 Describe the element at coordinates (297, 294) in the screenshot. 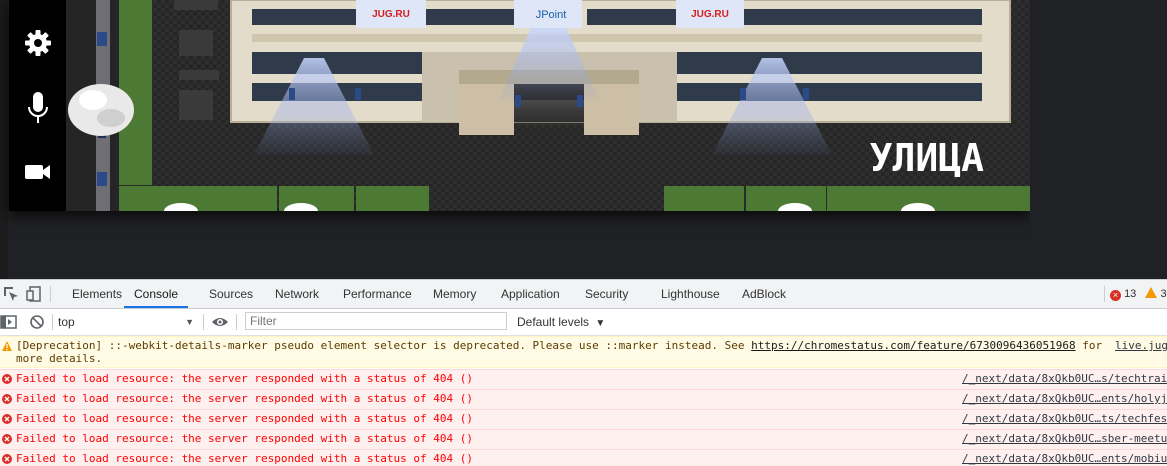

I see `tab-network: Network` at that location.